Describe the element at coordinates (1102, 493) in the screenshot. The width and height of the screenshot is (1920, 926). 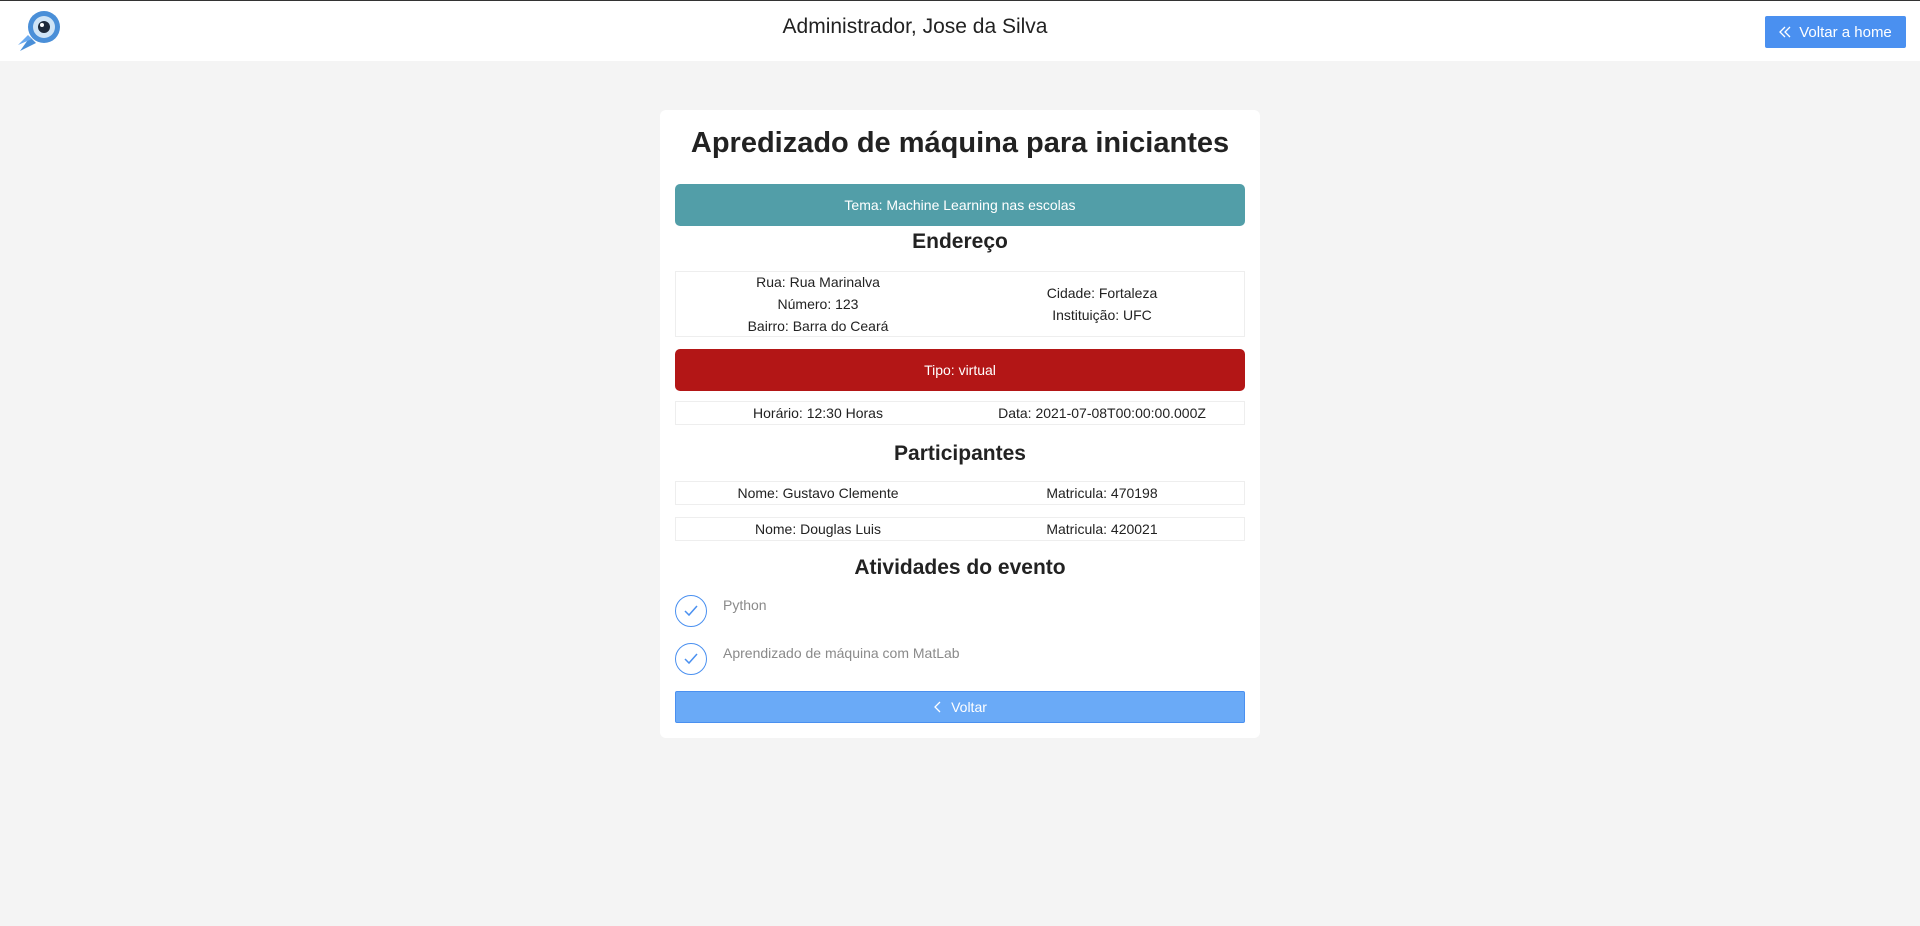
I see `participant-id: Matricula: 470198` at that location.